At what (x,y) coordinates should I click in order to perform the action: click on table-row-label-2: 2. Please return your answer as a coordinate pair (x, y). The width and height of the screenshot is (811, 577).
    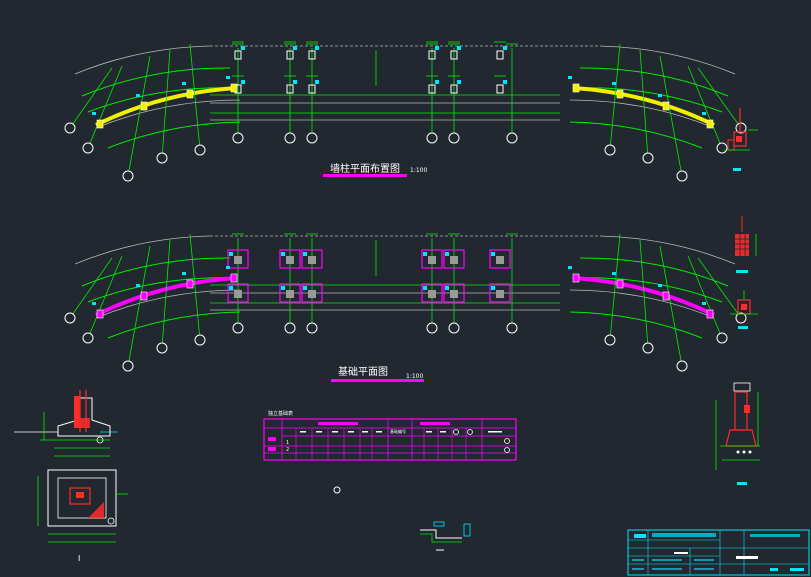
    Looking at the image, I should click on (287, 450).